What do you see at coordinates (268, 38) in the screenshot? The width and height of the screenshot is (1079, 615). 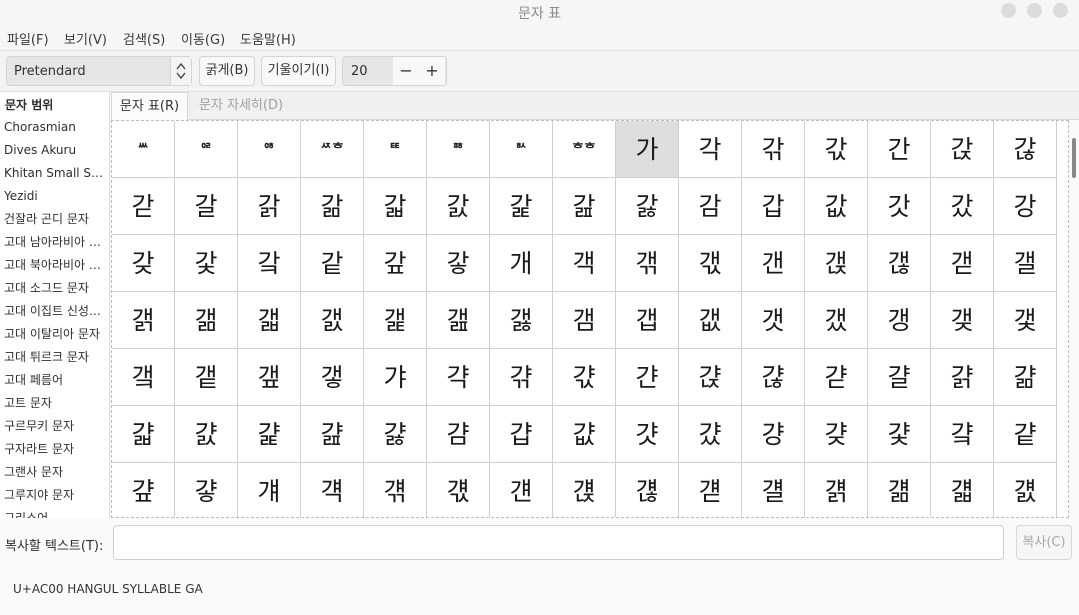 I see `menu-help: 도움말(H)` at bounding box center [268, 38].